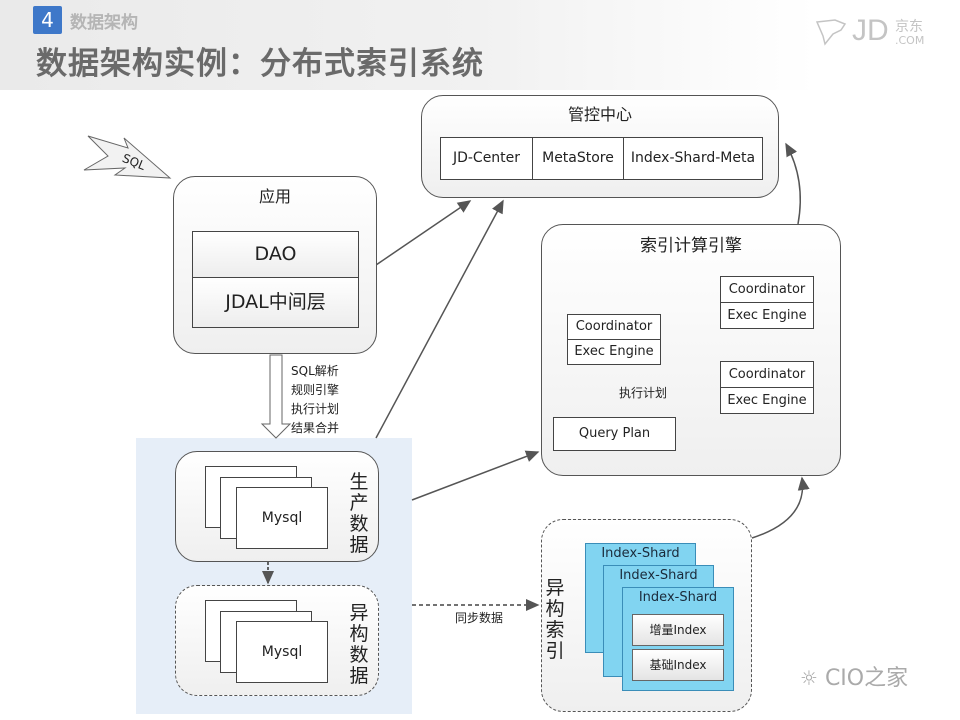 The width and height of the screenshot is (960, 720). I want to click on heterogeneous-index-label: 异 构 索 引, so click(555, 620).